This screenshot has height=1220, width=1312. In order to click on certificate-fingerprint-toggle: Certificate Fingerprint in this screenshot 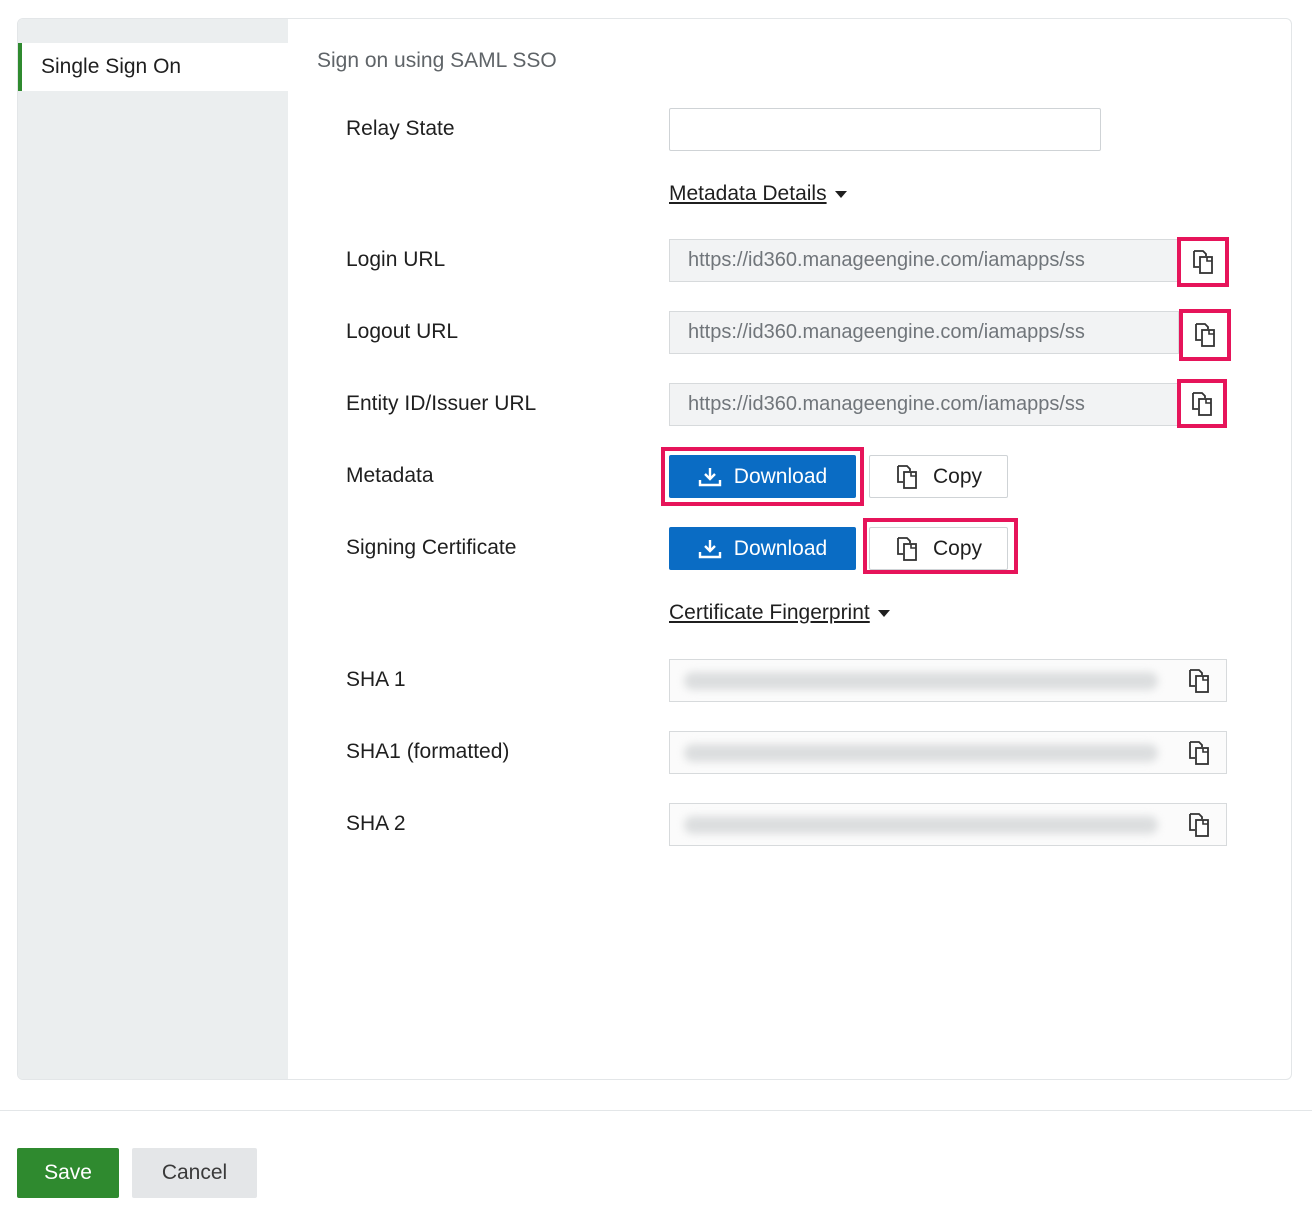, I will do `click(779, 613)`.